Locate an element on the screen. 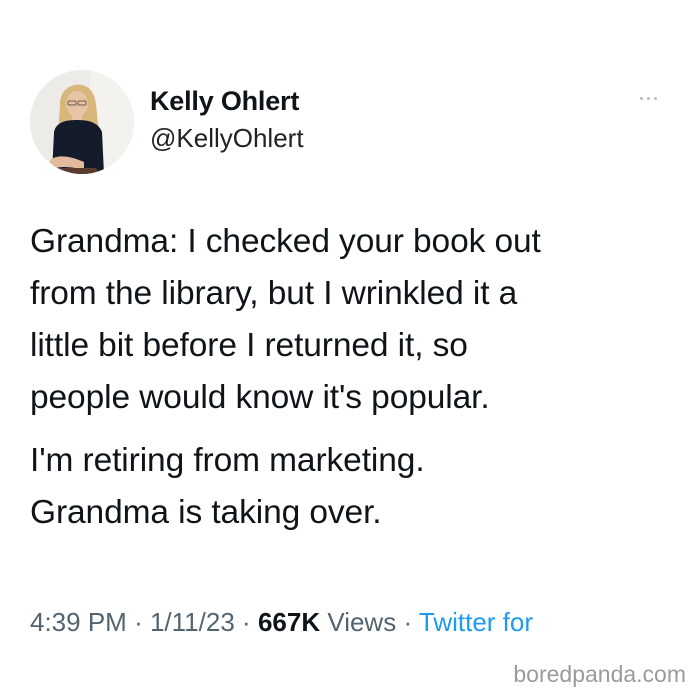 This screenshot has width=700, height=700. watermark: boredpanda.com is located at coordinates (599, 674).